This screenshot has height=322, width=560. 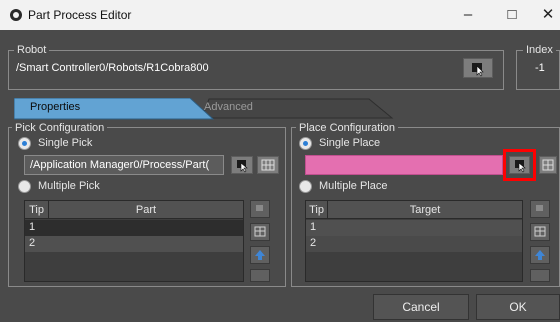 What do you see at coordinates (468, 15) in the screenshot?
I see `minimize-button: –` at bounding box center [468, 15].